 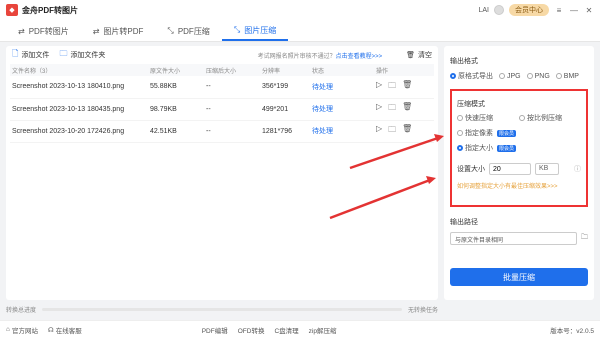 What do you see at coordinates (483, 10) in the screenshot?
I see `user-name: LAI` at bounding box center [483, 10].